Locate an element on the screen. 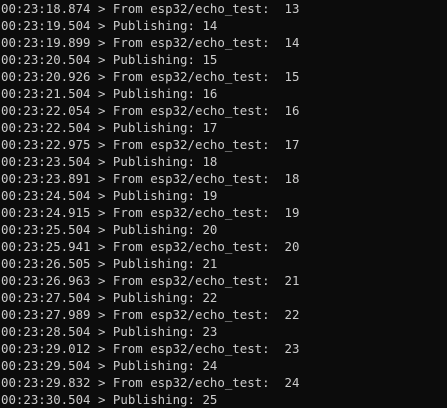 The width and height of the screenshot is (447, 408). log-timestamp: 00:23:22.504 is located at coordinates (46, 127).